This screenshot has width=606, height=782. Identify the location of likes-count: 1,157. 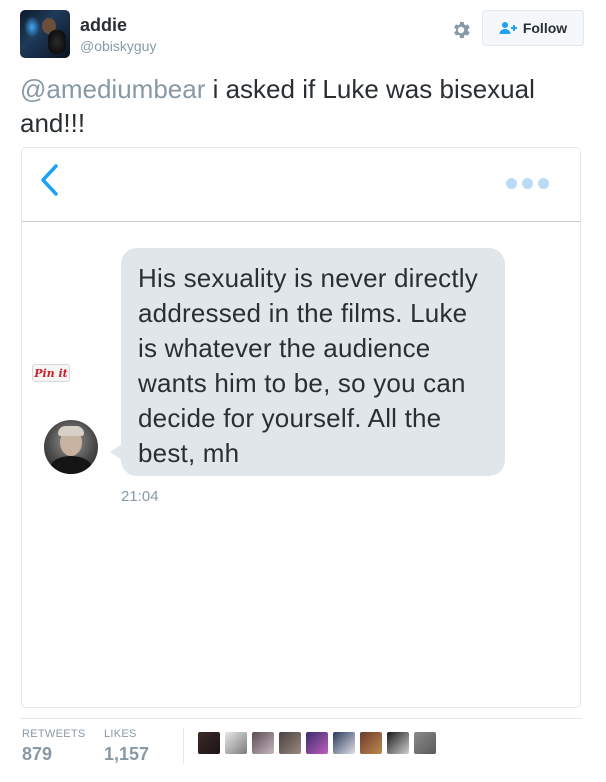
(127, 754).